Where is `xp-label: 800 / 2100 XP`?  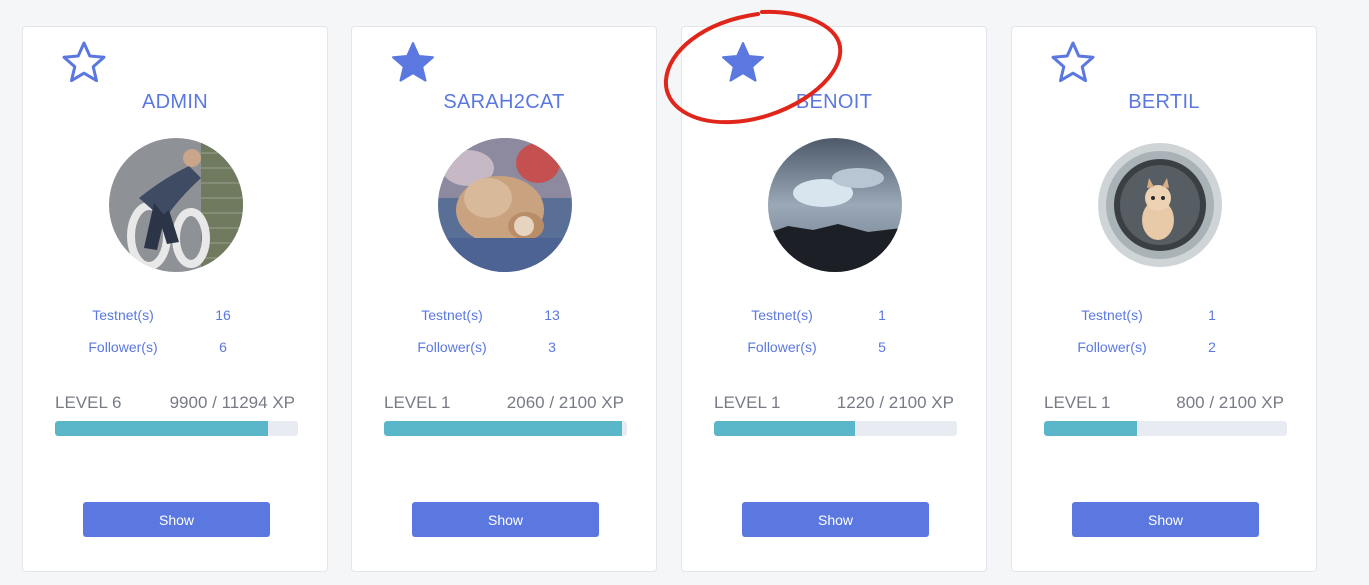
xp-label: 800 / 2100 XP is located at coordinates (1230, 402).